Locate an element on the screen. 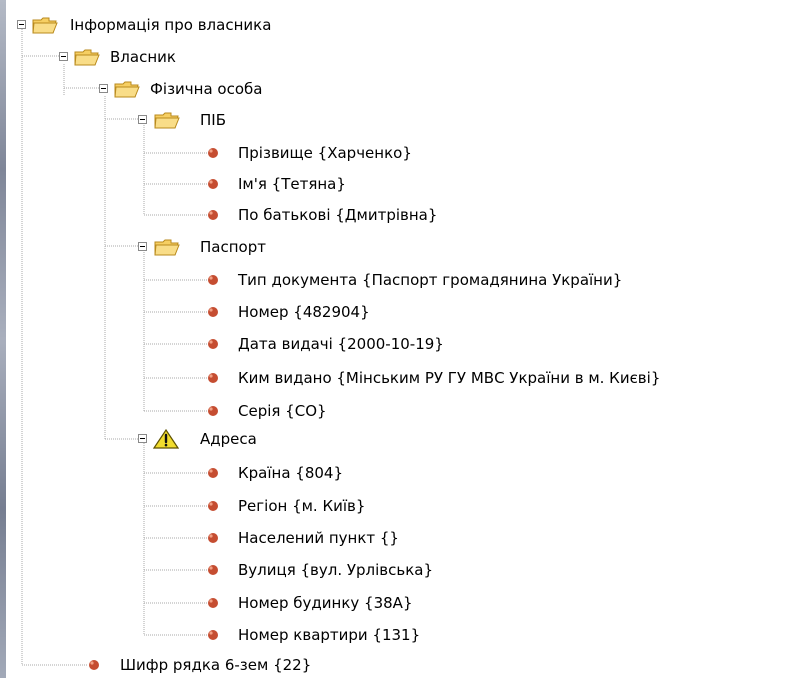  tree-leaf-series: Серія {СО} is located at coordinates (266, 411).